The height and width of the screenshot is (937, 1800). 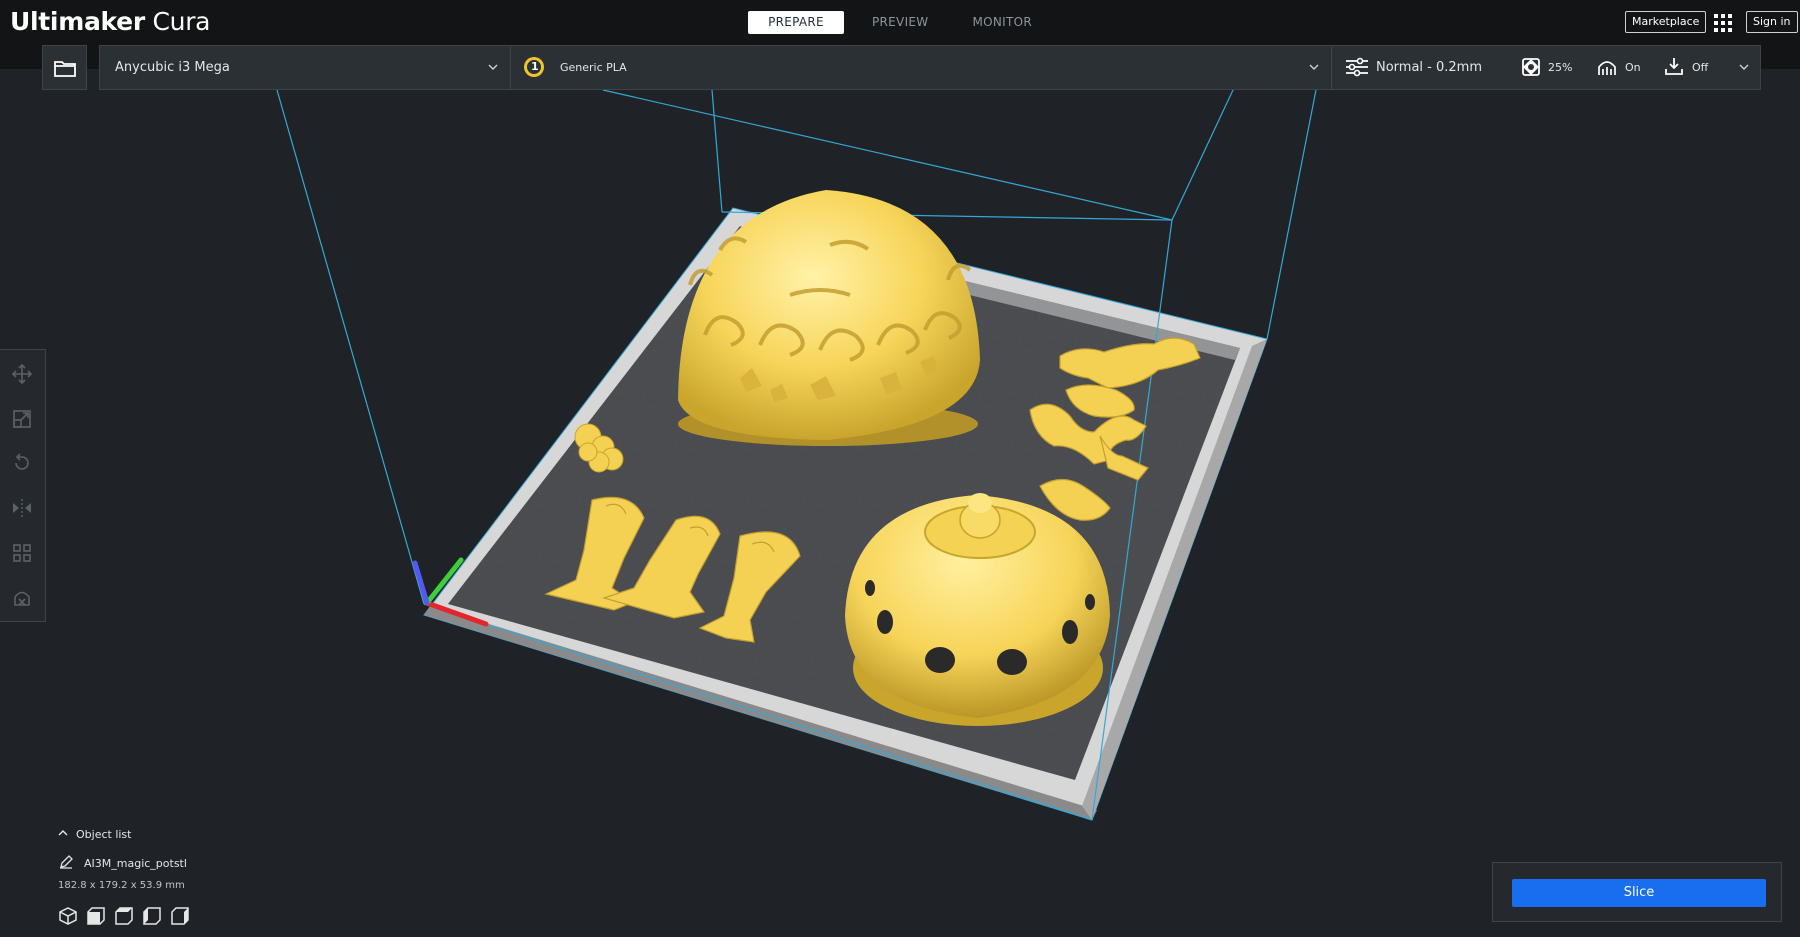 What do you see at coordinates (796, 22) in the screenshot?
I see `tab-prepare: PREPARE` at bounding box center [796, 22].